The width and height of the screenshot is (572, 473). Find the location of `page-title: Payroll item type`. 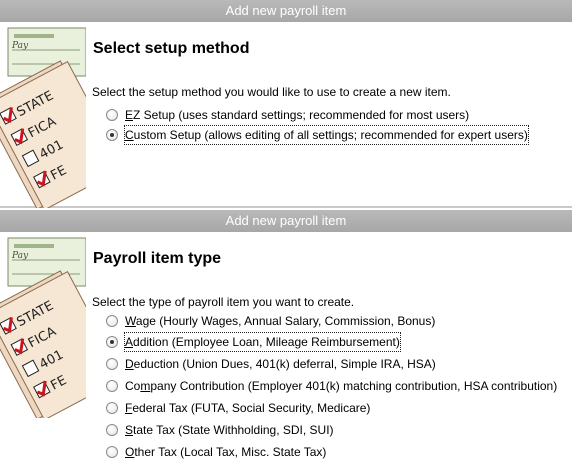

page-title: Payroll item type is located at coordinates (157, 258).